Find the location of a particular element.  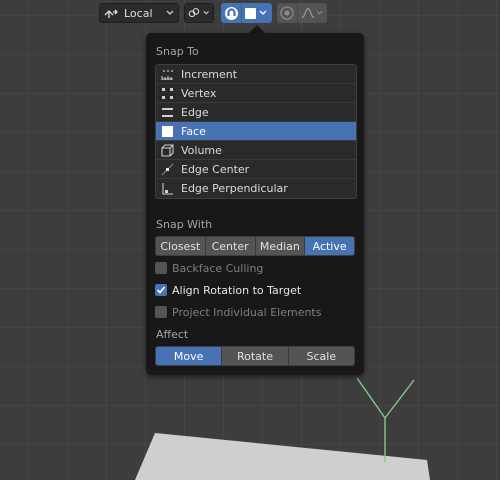

orientation-label: Local is located at coordinates (138, 13).